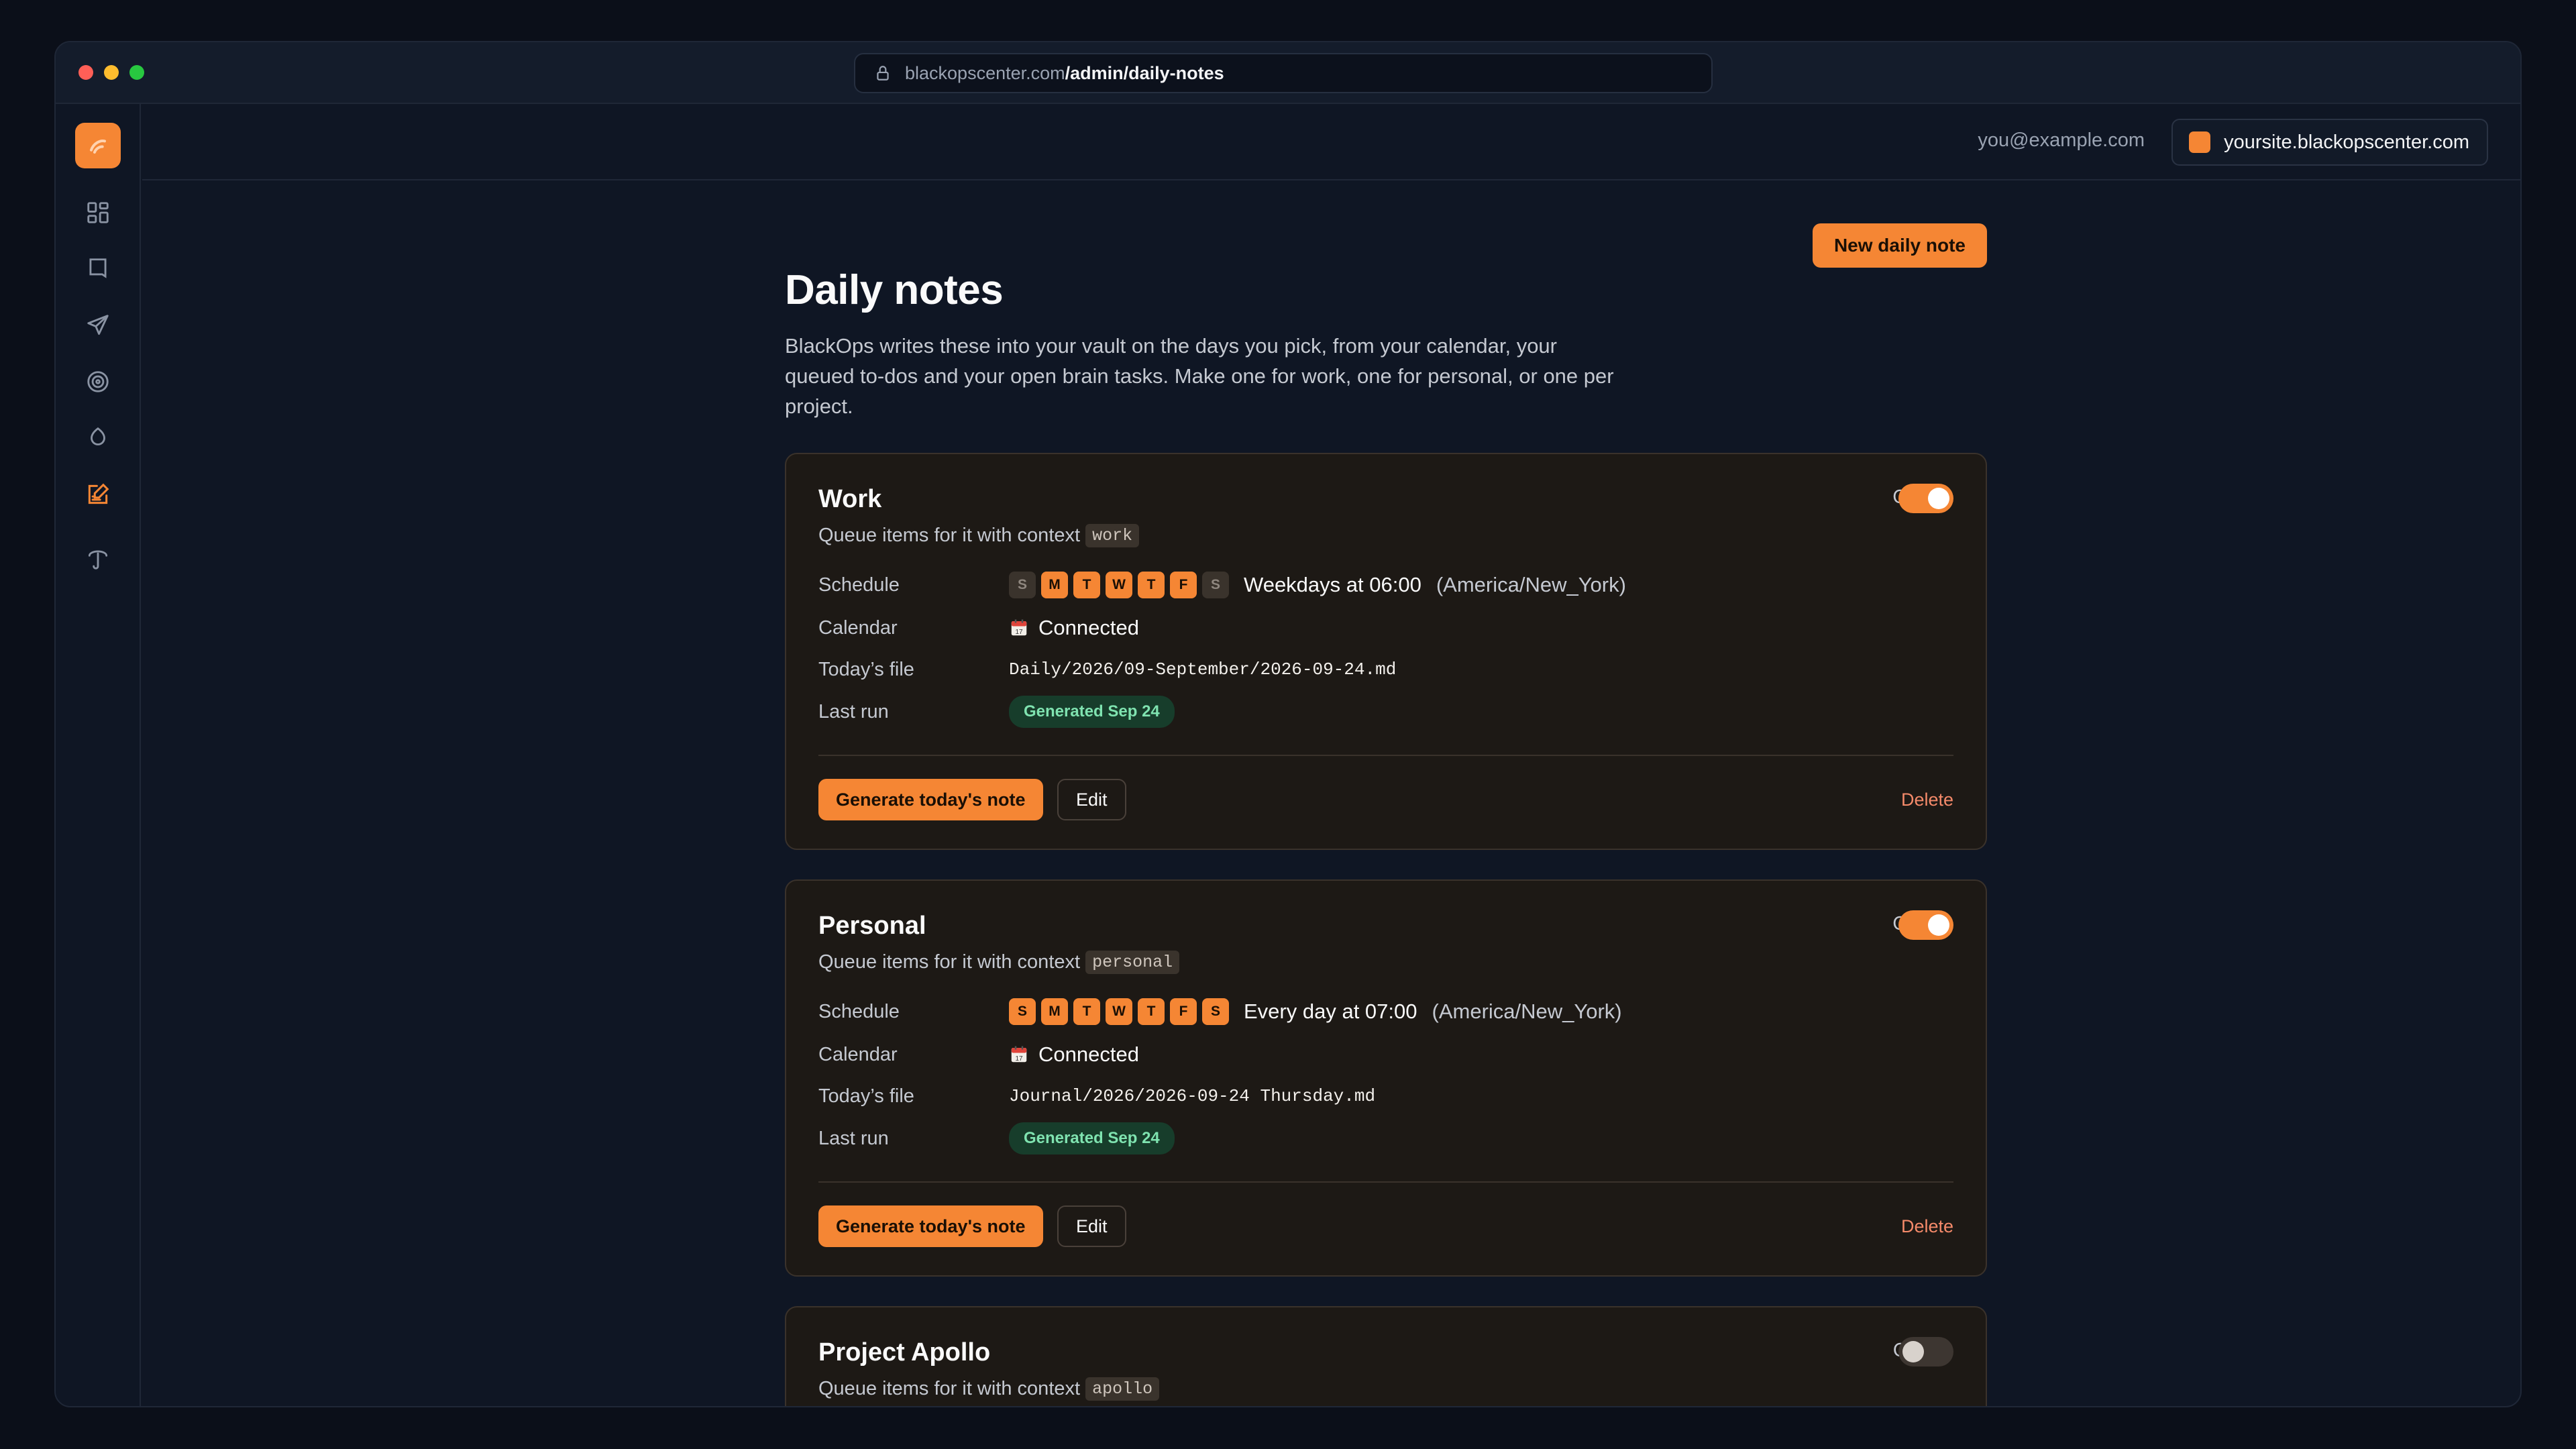  Describe the element at coordinates (850, 499) in the screenshot. I see `card-title: Work` at that location.